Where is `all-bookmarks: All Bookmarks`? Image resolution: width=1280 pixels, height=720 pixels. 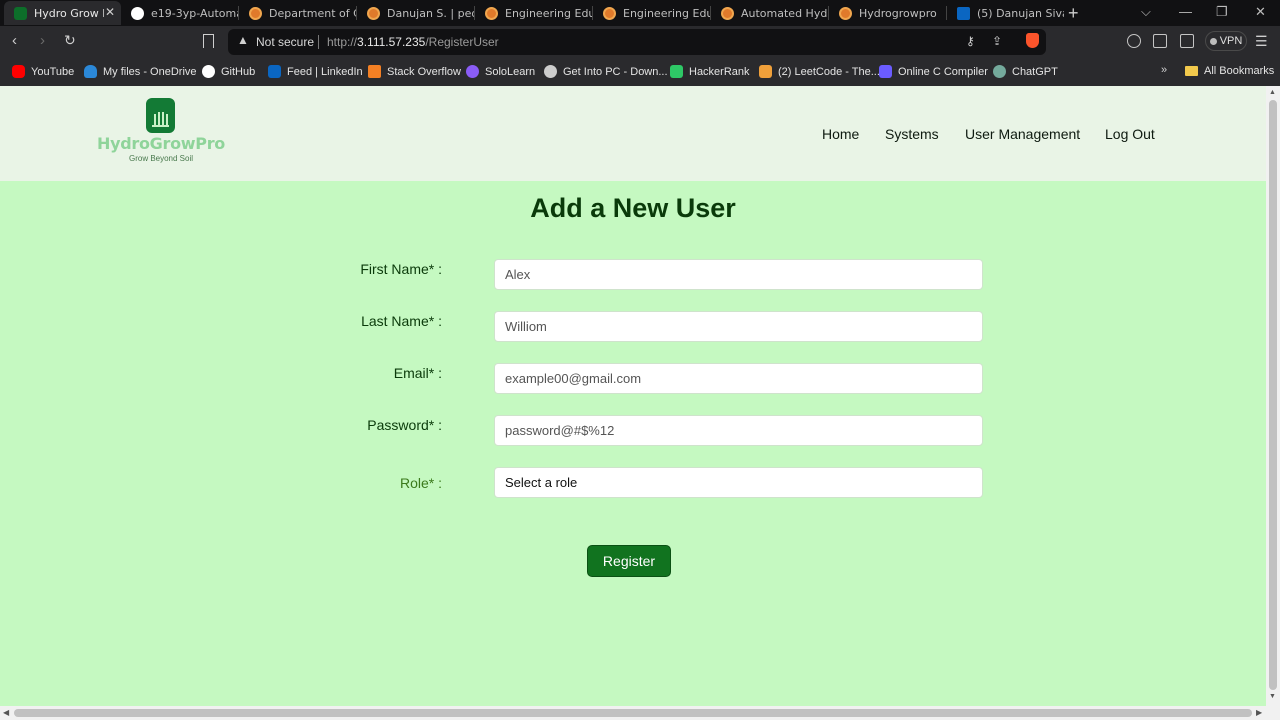 all-bookmarks: All Bookmarks is located at coordinates (1229, 71).